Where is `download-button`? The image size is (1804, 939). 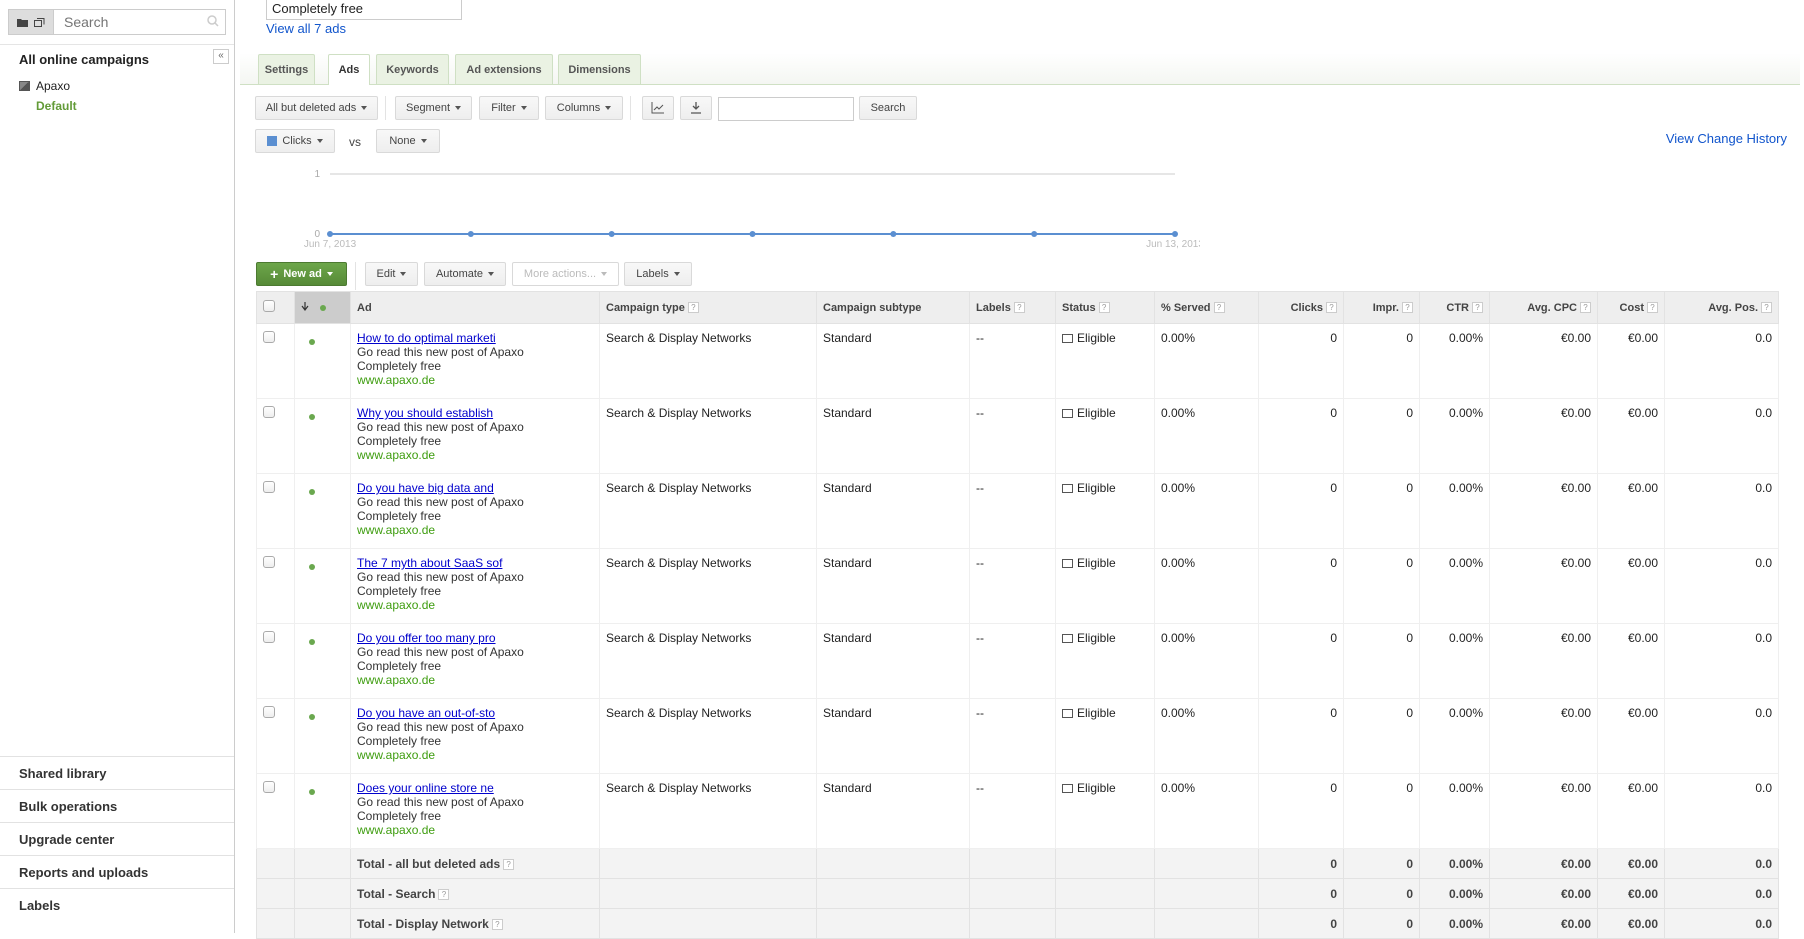 download-button is located at coordinates (696, 108).